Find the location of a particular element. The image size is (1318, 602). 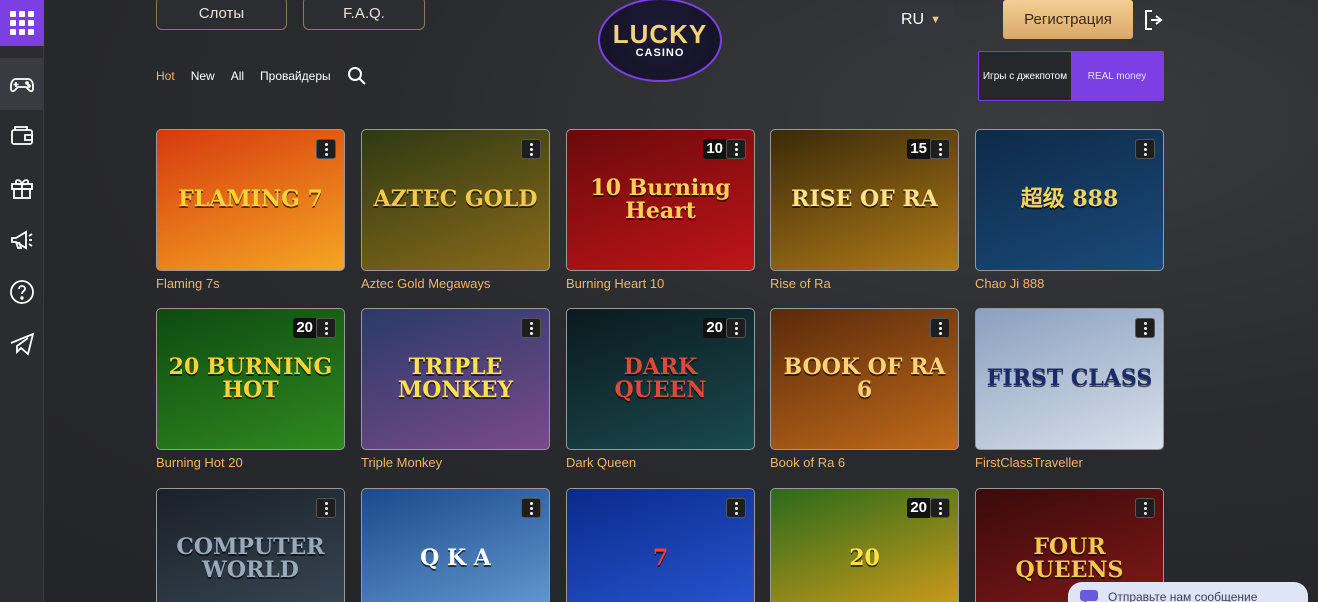

game-art-text: AZTEC GOLD is located at coordinates (455, 199).